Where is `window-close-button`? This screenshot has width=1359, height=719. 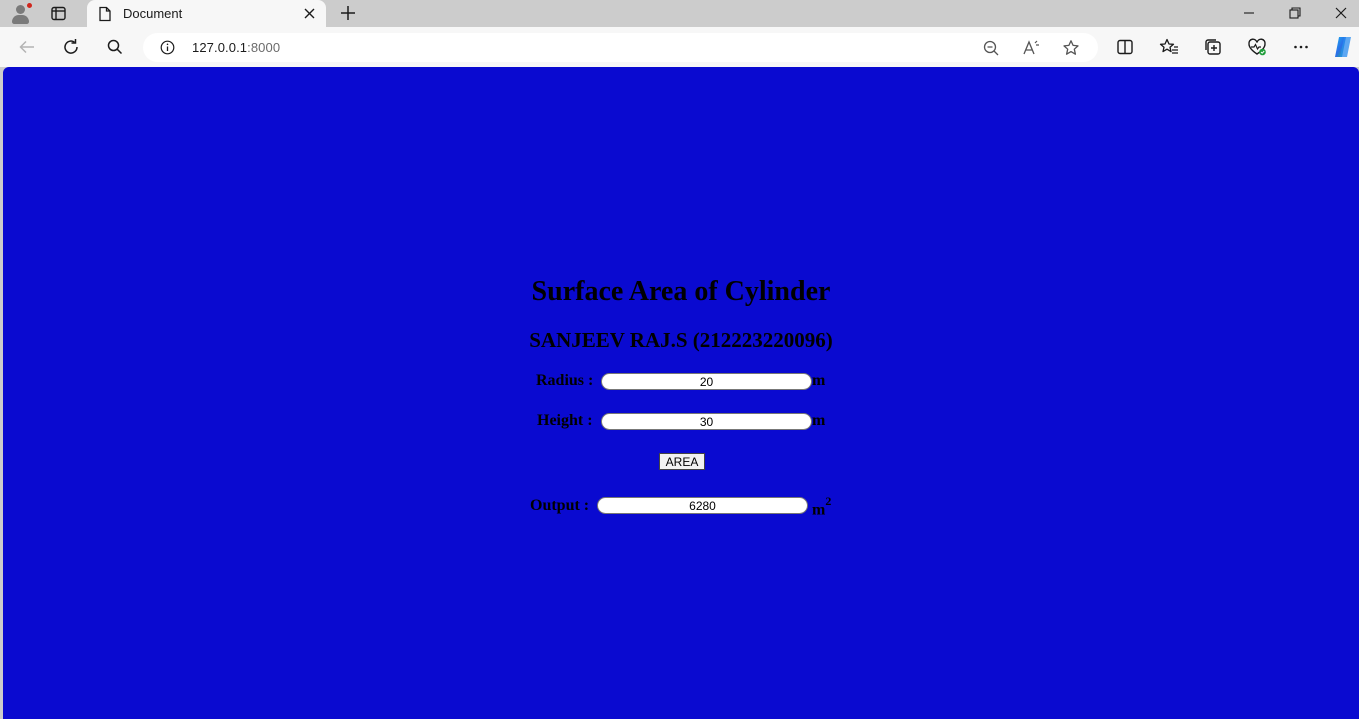 window-close-button is located at coordinates (1338, 13).